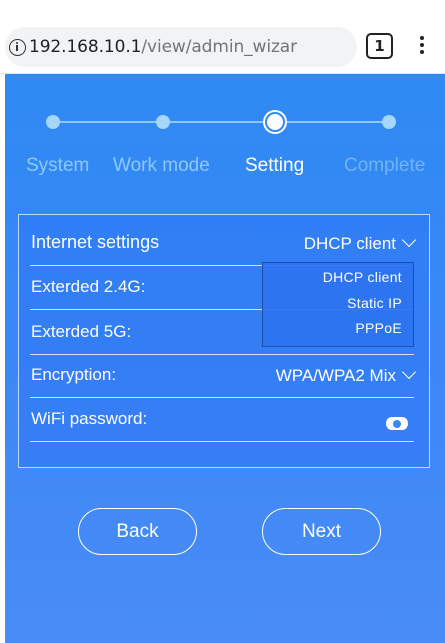  Describe the element at coordinates (385, 165) in the screenshot. I see `step-label-complete: Complete` at that location.